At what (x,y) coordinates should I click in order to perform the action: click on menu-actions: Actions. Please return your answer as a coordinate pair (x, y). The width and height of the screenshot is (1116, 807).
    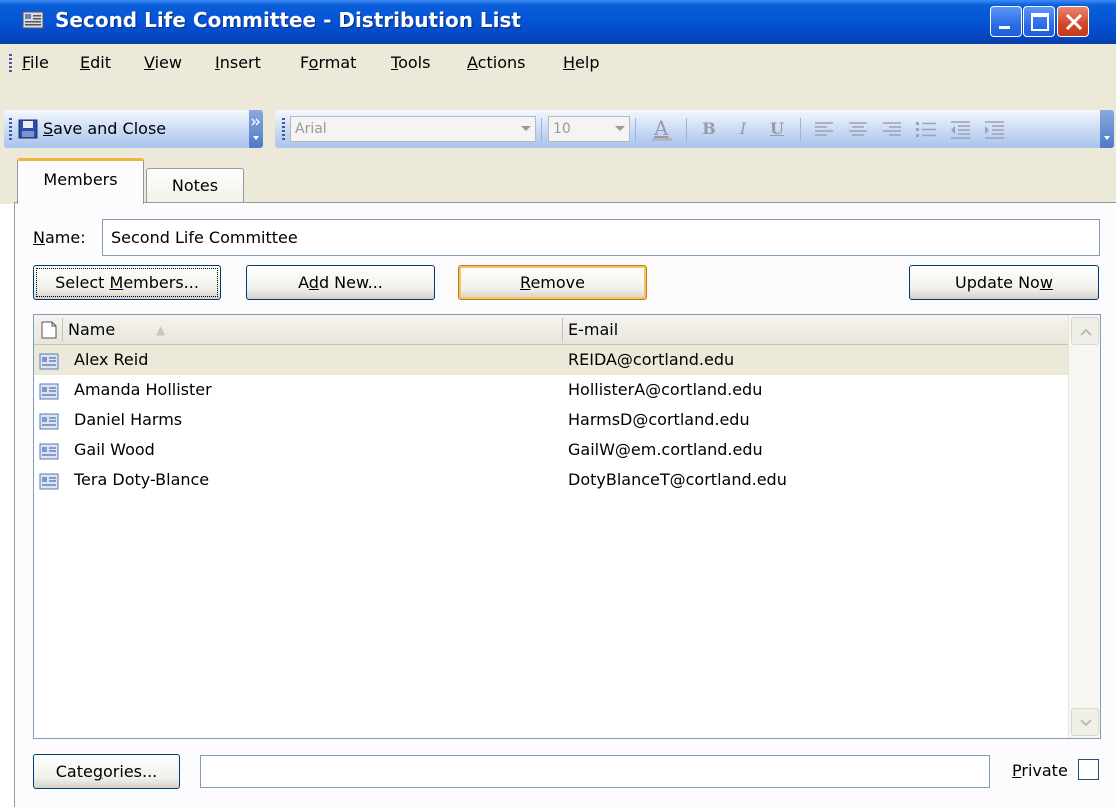
    Looking at the image, I should click on (496, 63).